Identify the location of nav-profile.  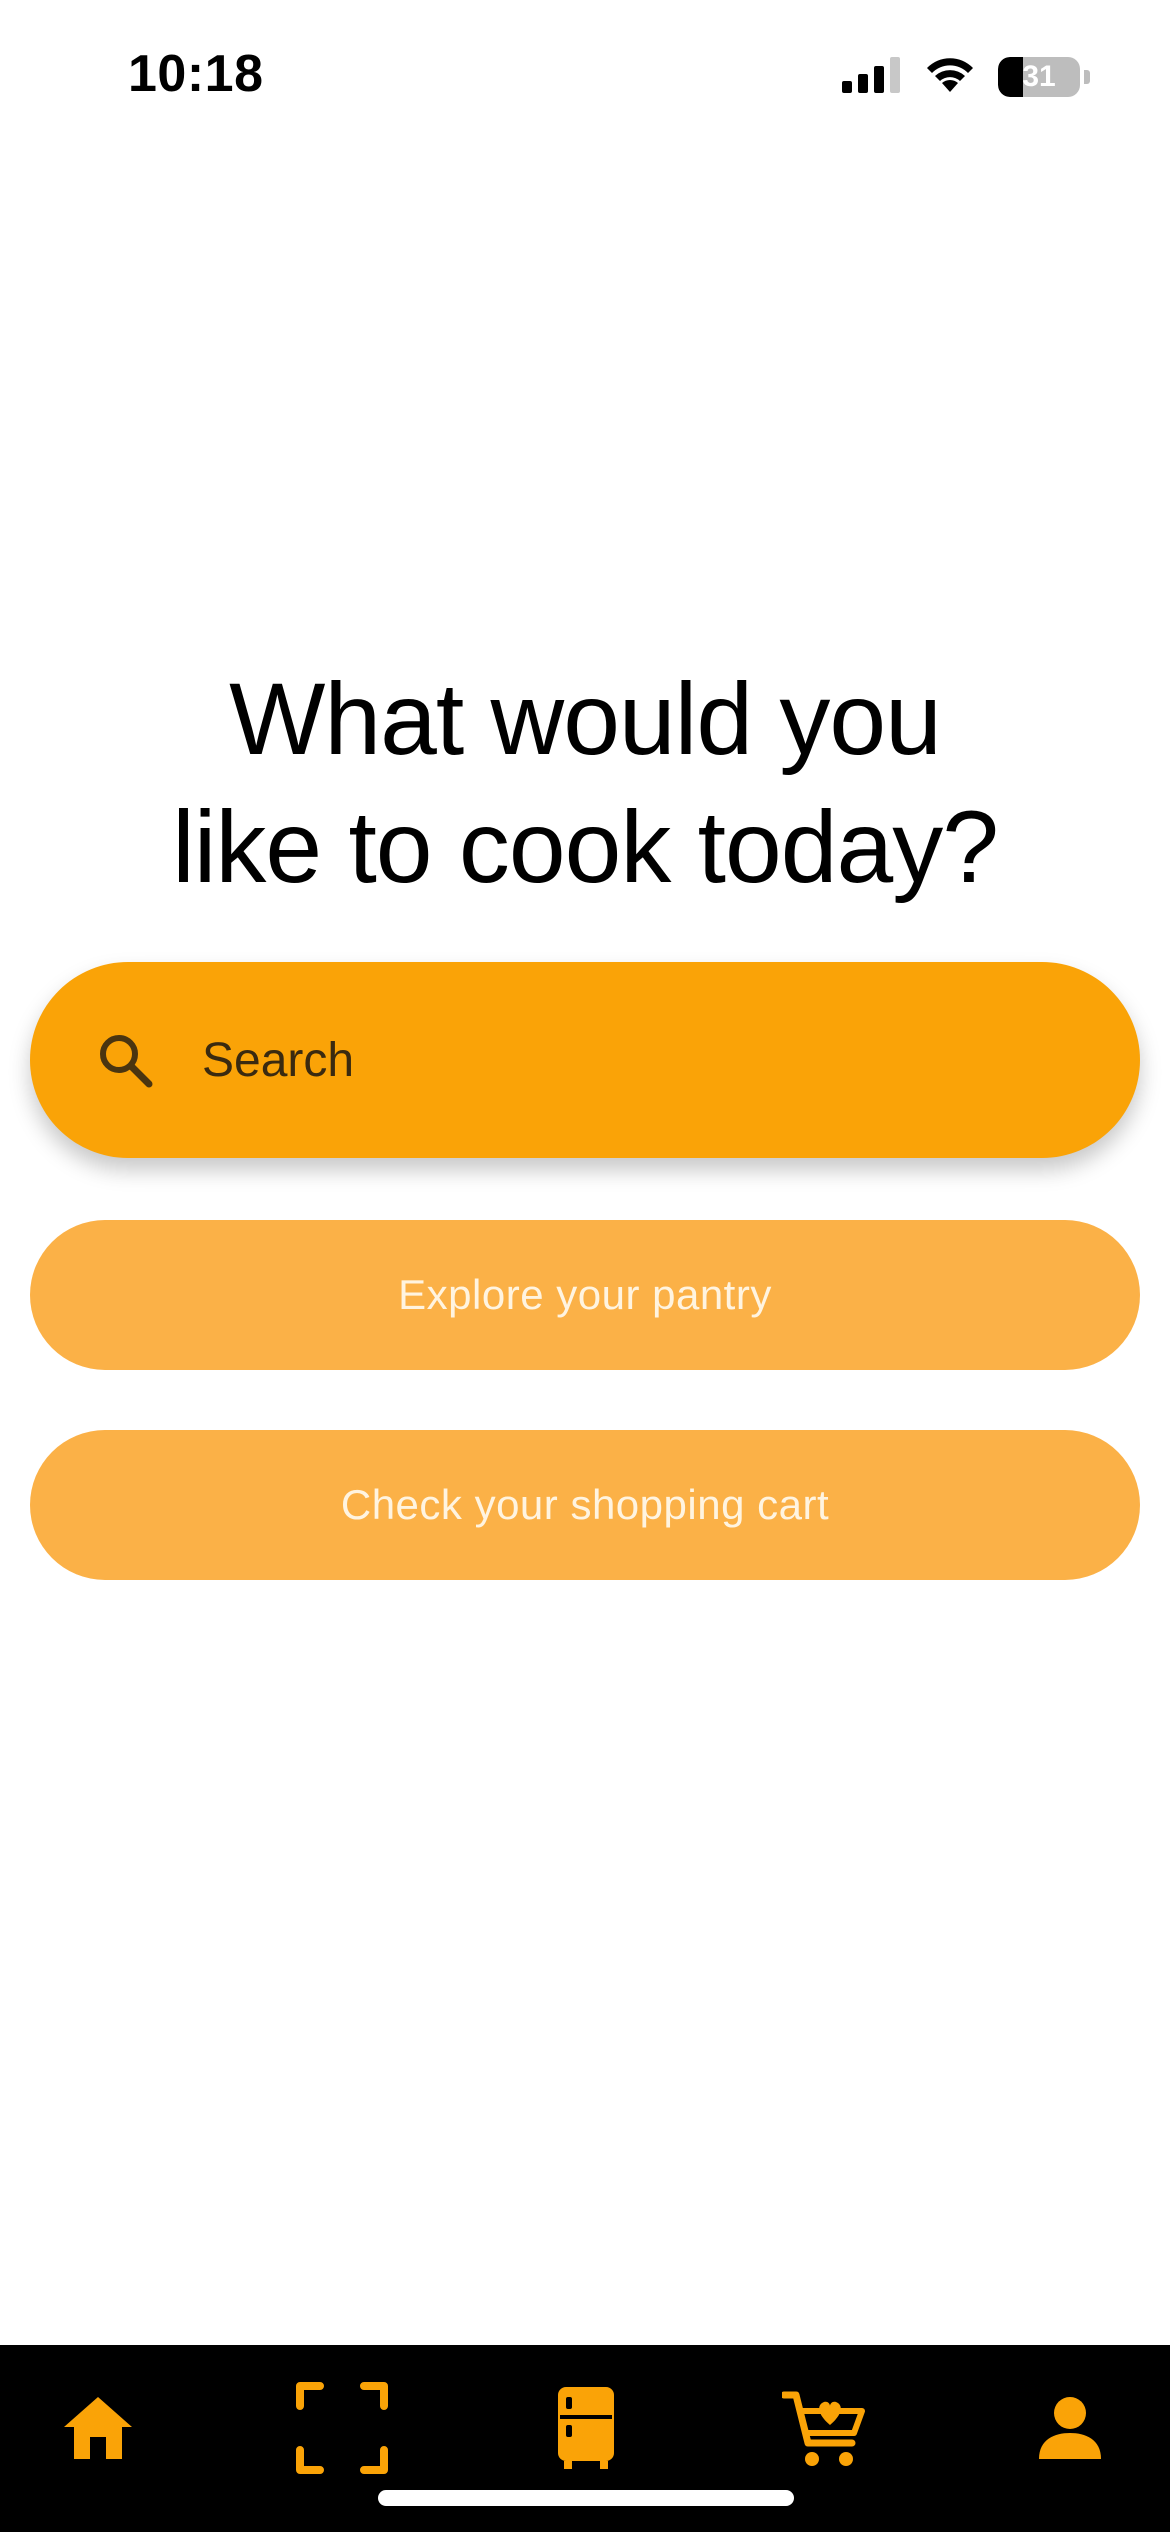
(1070, 2430).